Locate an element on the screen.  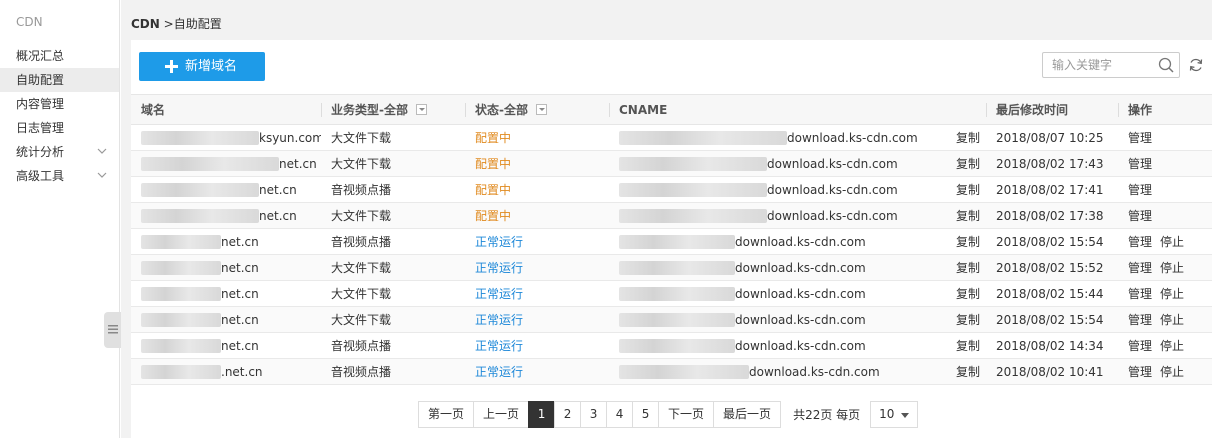
breadcrumb-current: 自助配置 is located at coordinates (197, 24).